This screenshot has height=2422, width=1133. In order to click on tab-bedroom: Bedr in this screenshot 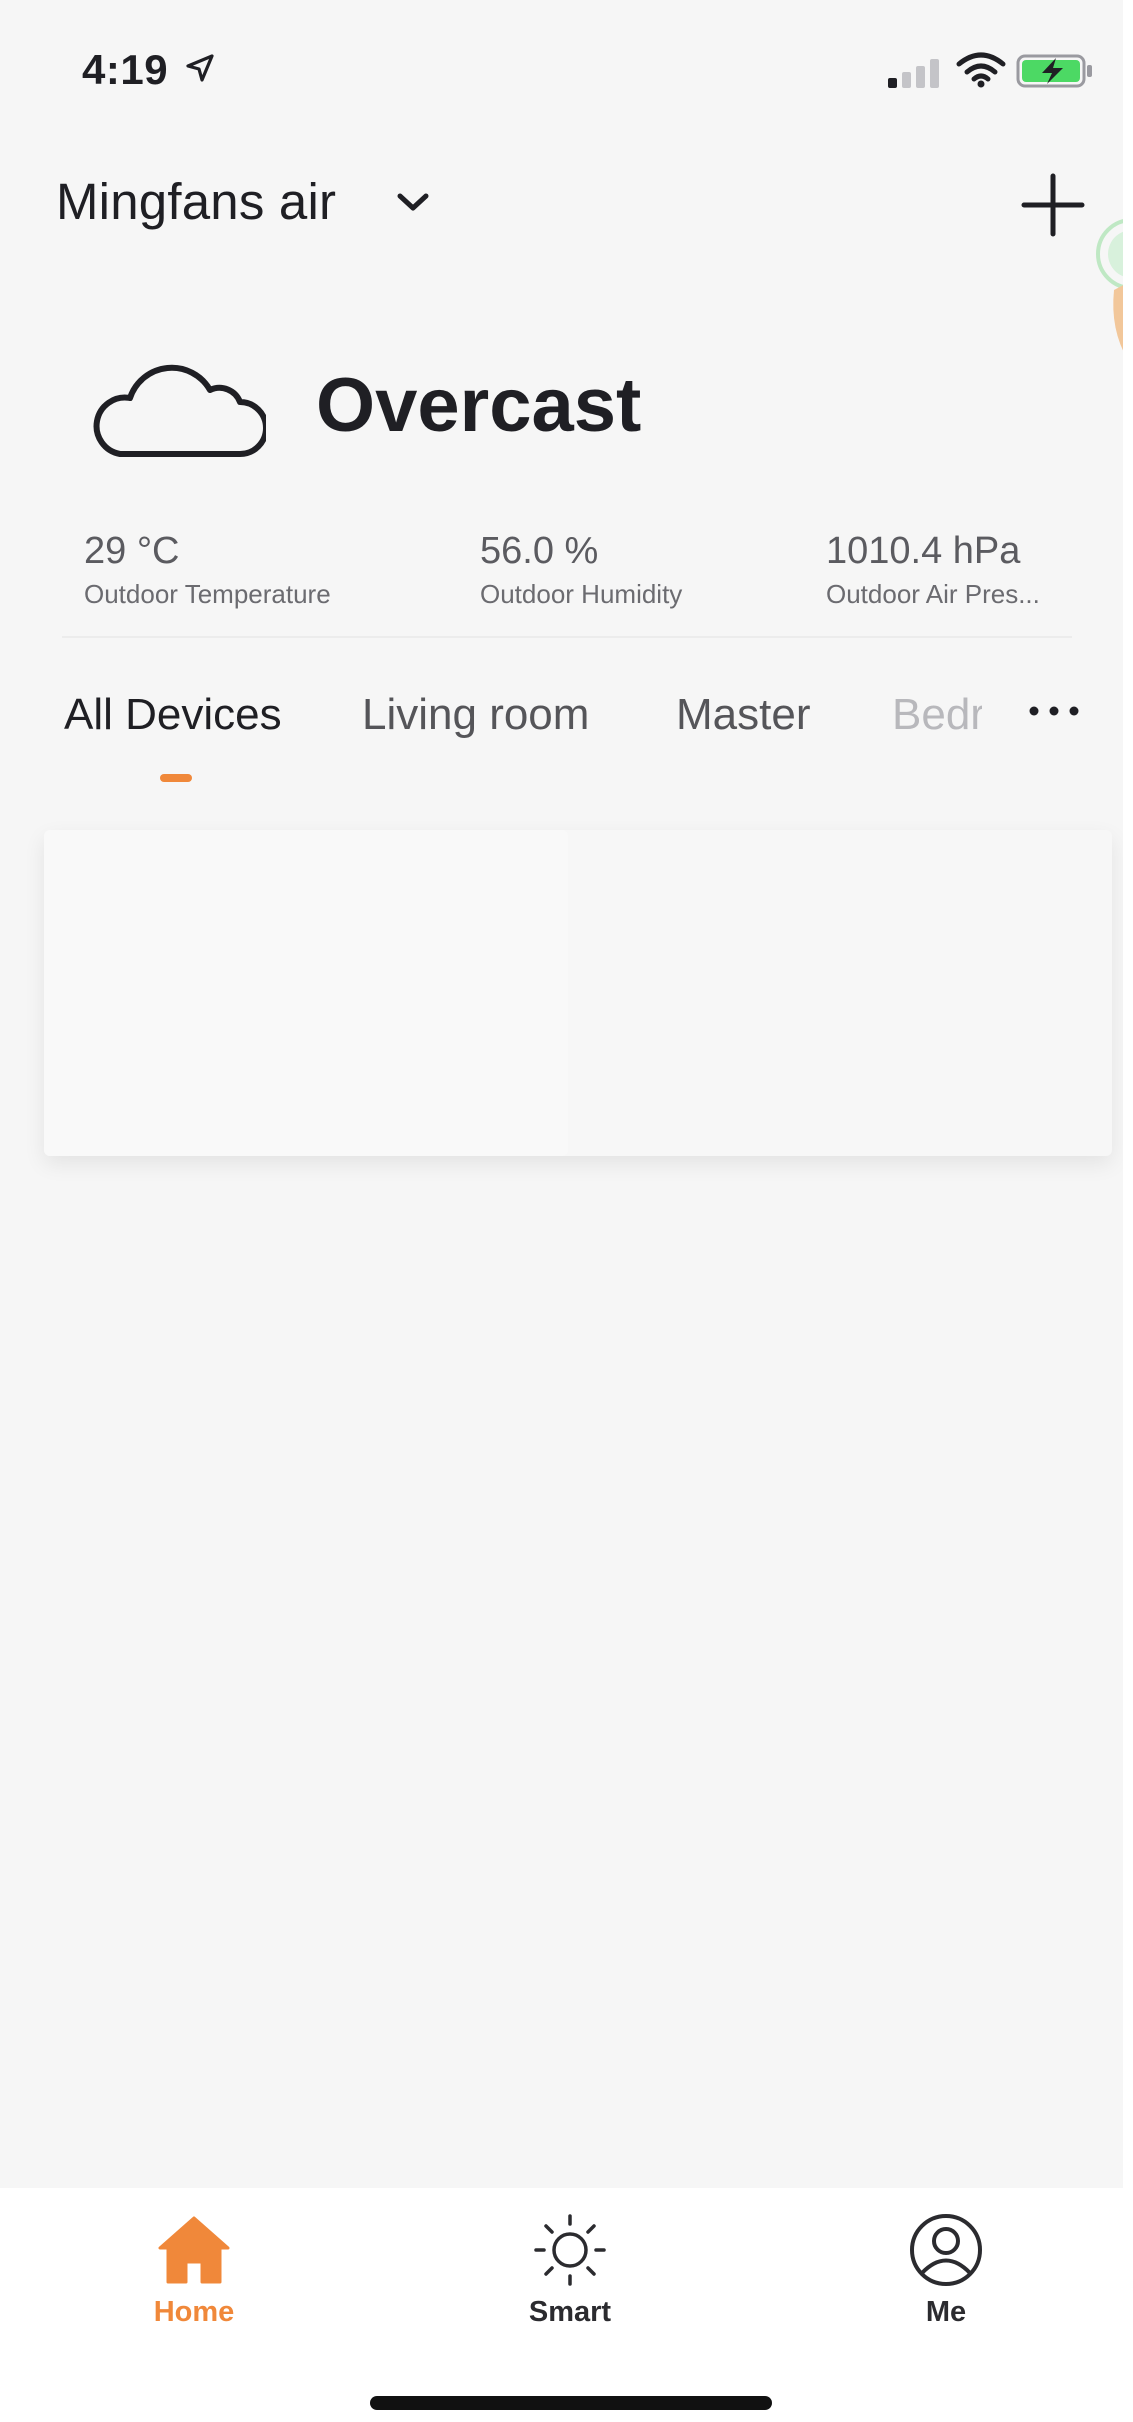, I will do `click(937, 715)`.